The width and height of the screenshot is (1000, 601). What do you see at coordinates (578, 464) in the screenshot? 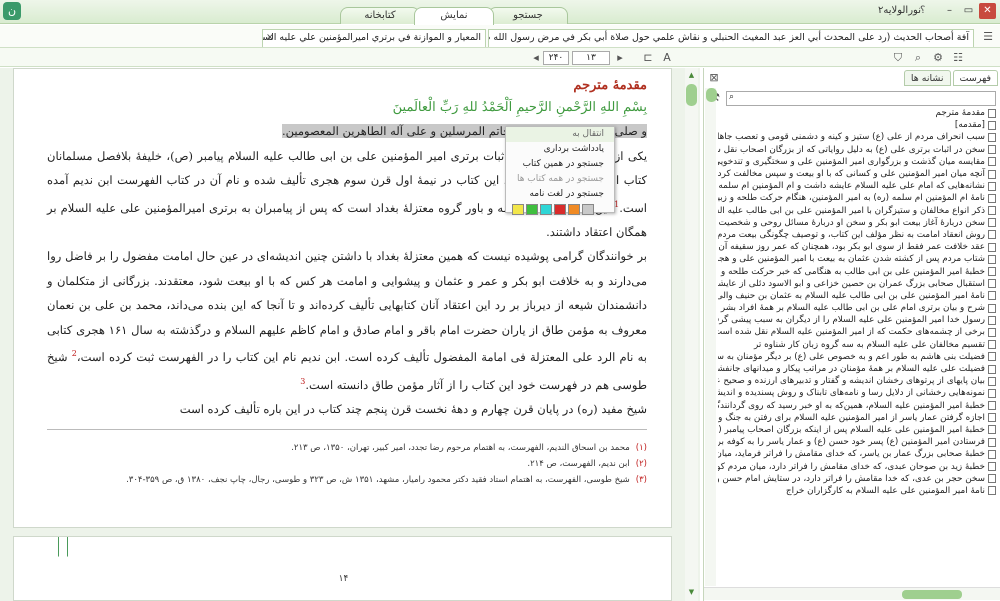
I see `footnote-text: ابن ندیم، الفهرست، ص ۲۱۴.` at bounding box center [578, 464].